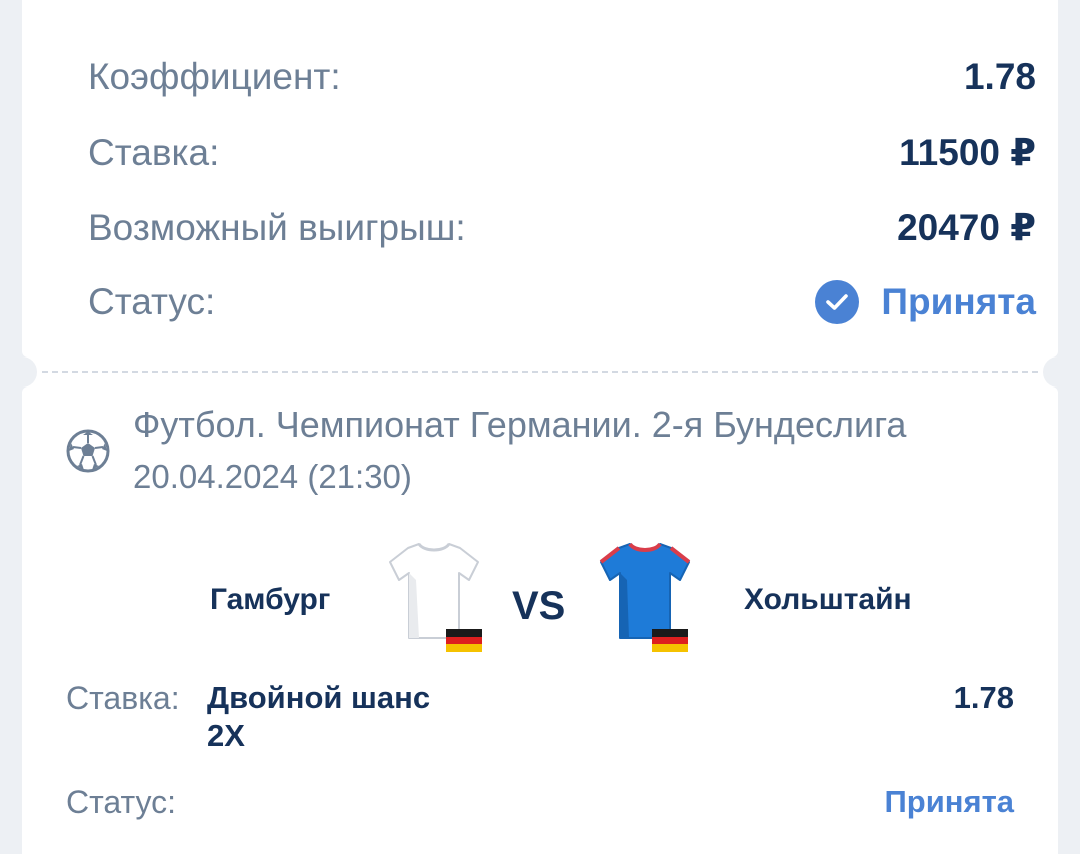 This screenshot has width=1080, height=854. Describe the element at coordinates (837, 302) in the screenshot. I see `check-circle-icon` at that location.